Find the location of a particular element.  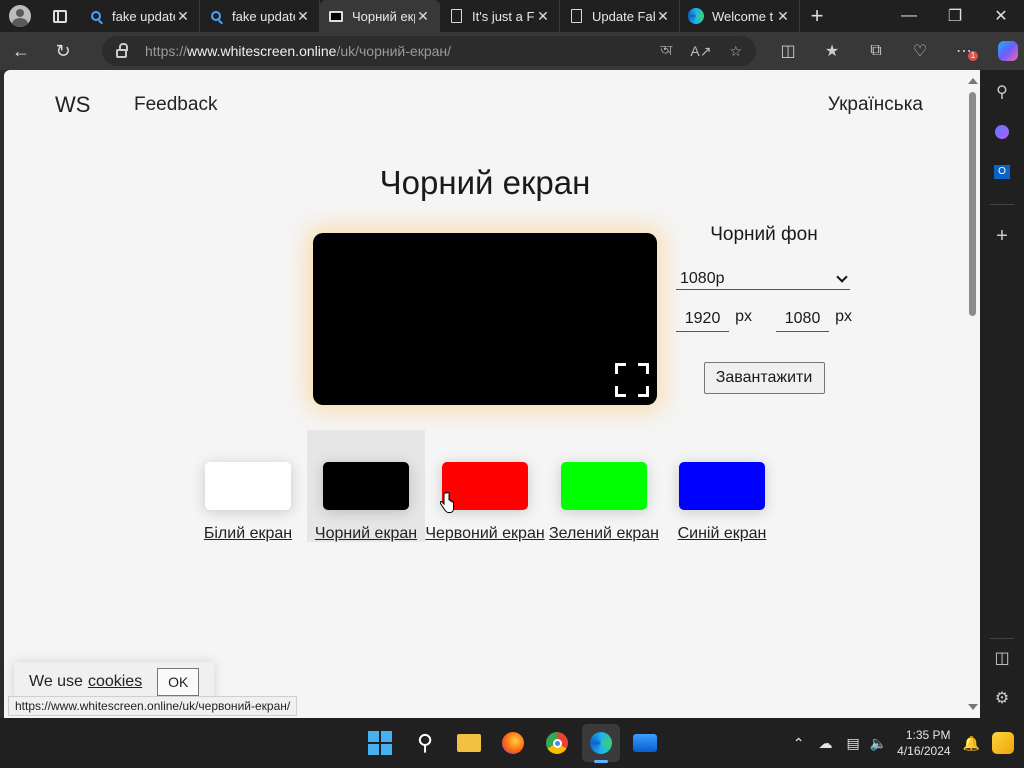

clock: 1:35 PM 4/16/2024 is located at coordinates (923, 743).